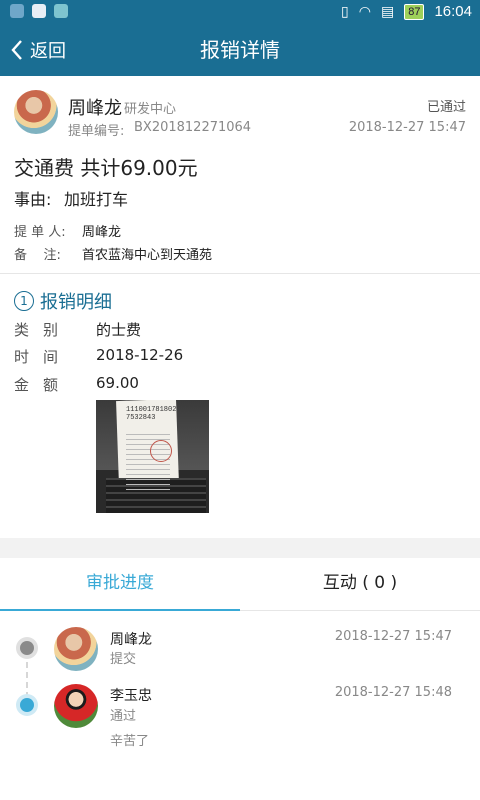  What do you see at coordinates (345, 11) in the screenshot?
I see `vibrate-icon: ▯` at bounding box center [345, 11].